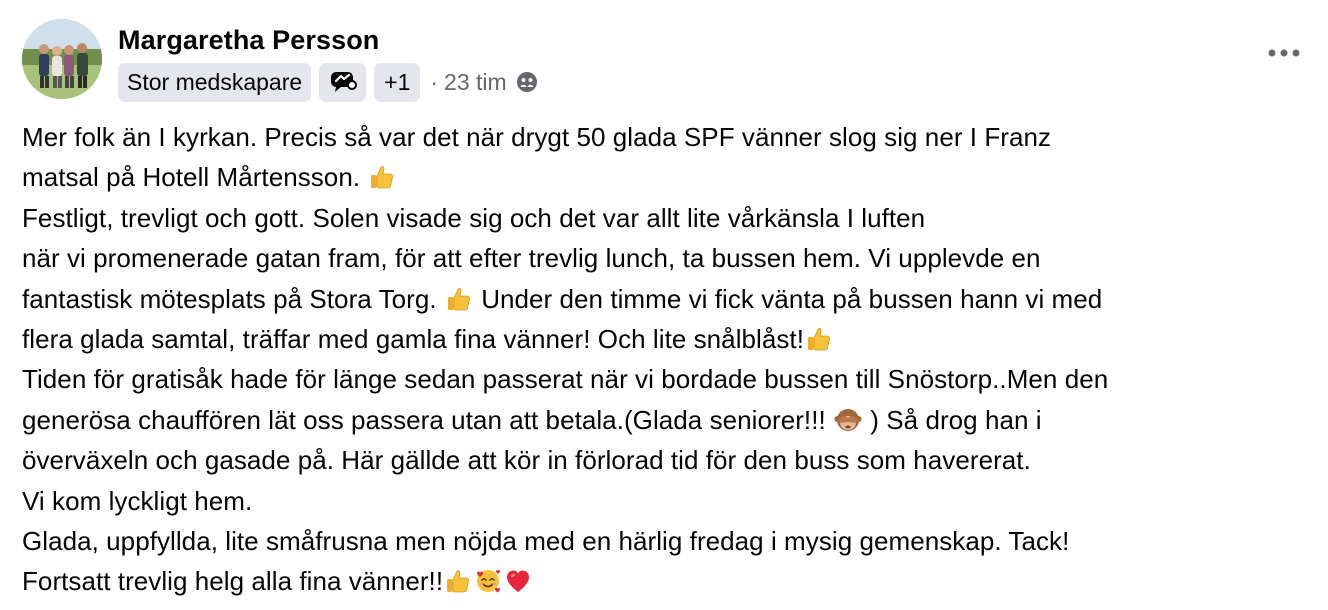 Image resolution: width=1328 pixels, height=610 pixels. Describe the element at coordinates (527, 82) in the screenshot. I see `group-icon` at that location.